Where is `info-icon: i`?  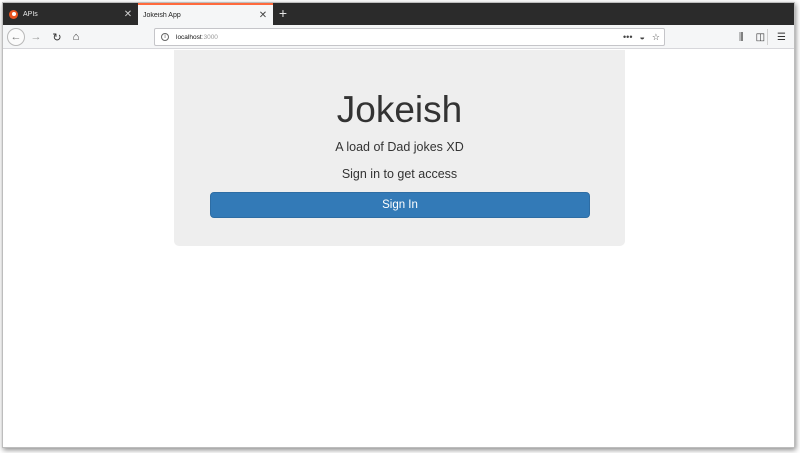 info-icon: i is located at coordinates (165, 37).